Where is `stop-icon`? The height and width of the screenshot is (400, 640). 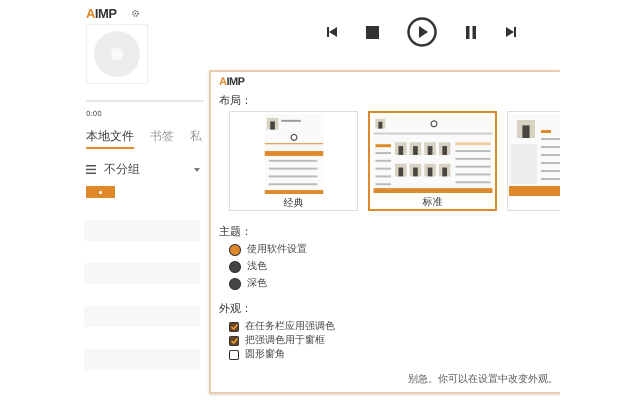 stop-icon is located at coordinates (372, 32).